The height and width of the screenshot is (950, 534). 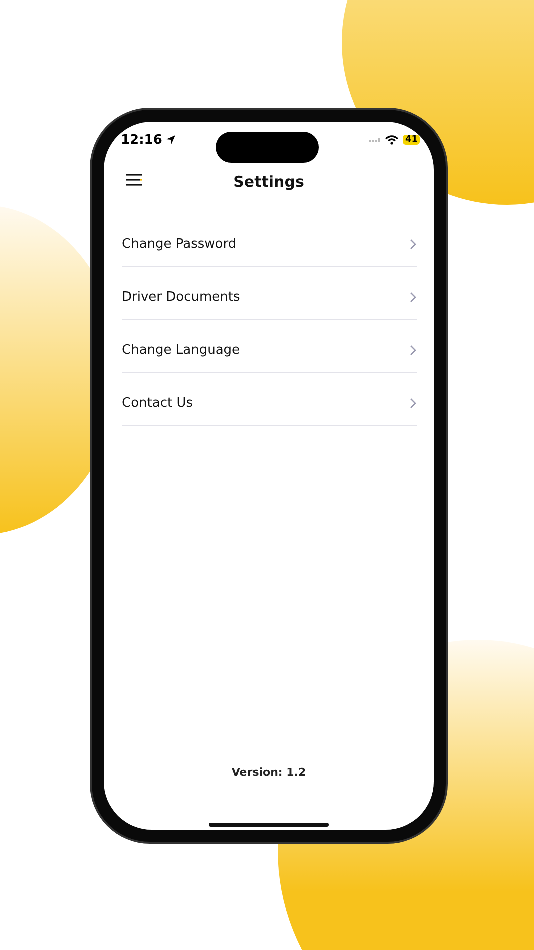 What do you see at coordinates (269, 293) in the screenshot?
I see `settings-item: Driver Documents` at bounding box center [269, 293].